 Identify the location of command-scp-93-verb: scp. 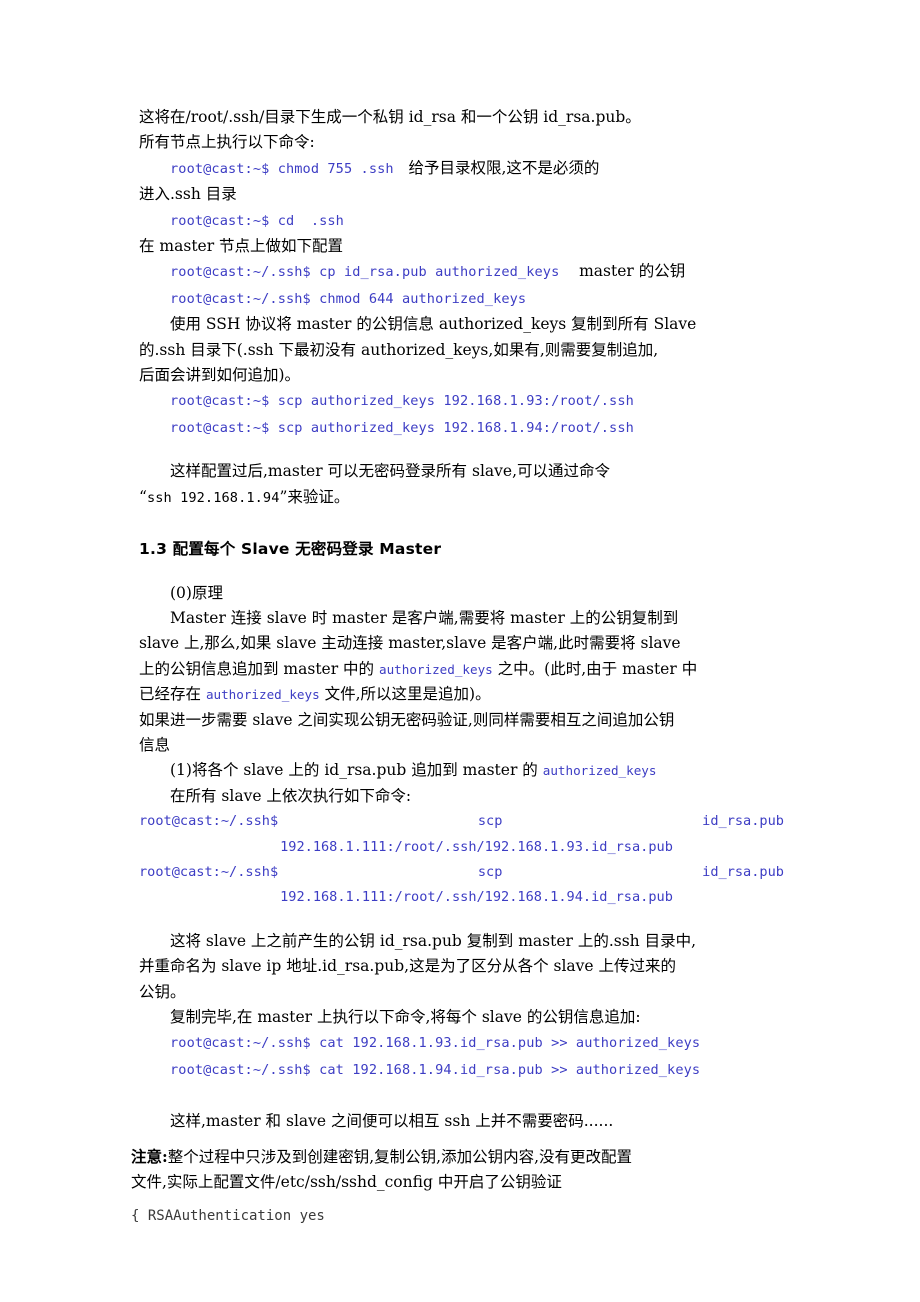
(490, 821).